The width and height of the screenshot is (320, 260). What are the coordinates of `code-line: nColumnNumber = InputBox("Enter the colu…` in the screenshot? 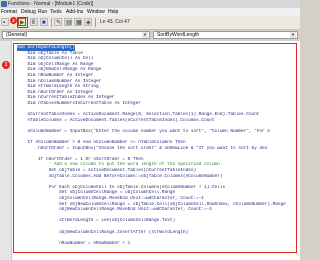 It's located at (156, 132).